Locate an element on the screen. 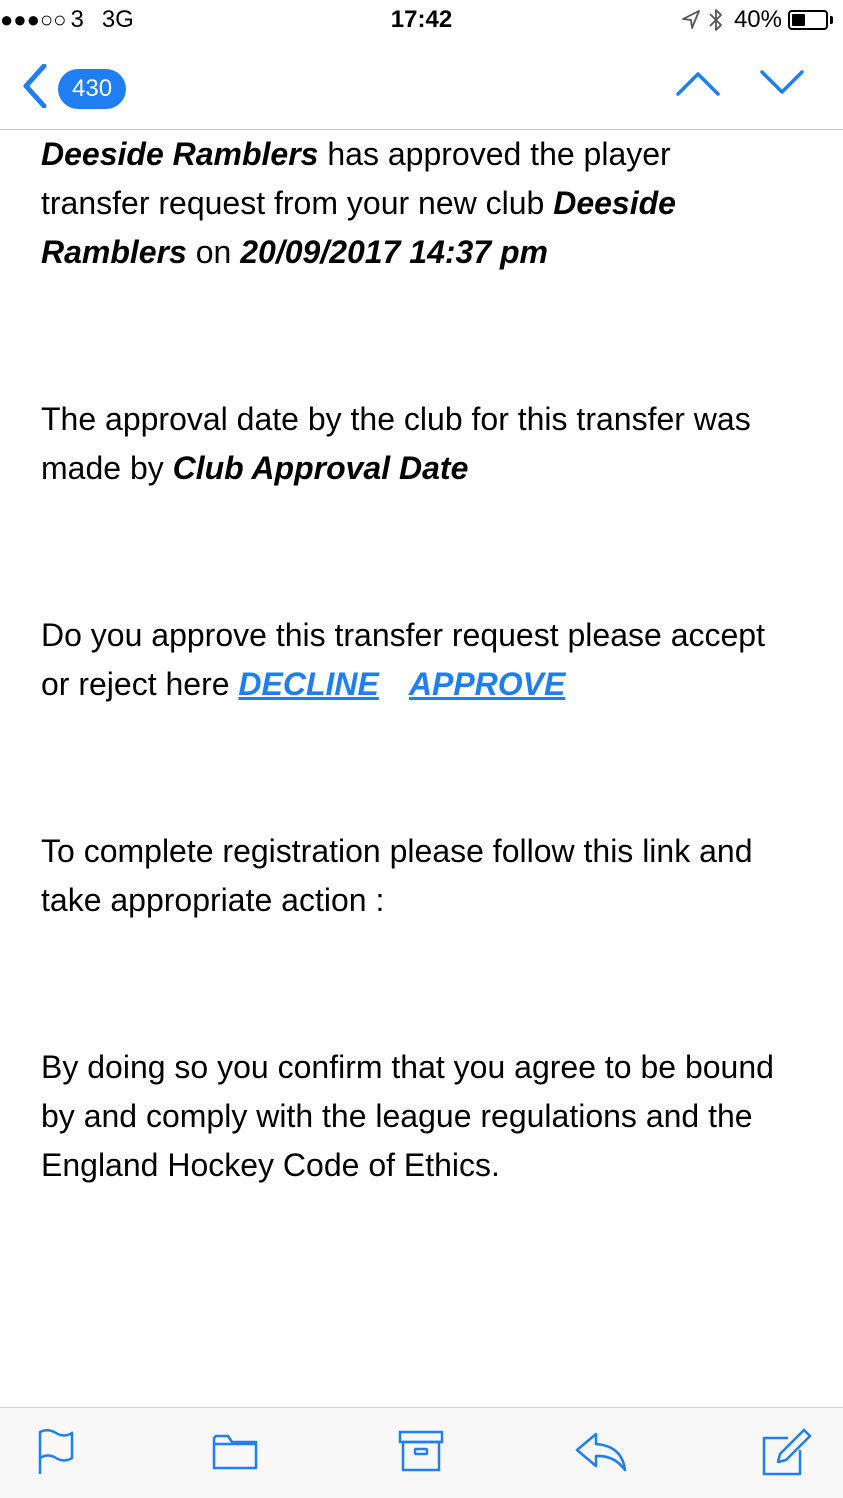 This screenshot has width=843, height=1498. flag-icon is located at coordinates (56, 1454).